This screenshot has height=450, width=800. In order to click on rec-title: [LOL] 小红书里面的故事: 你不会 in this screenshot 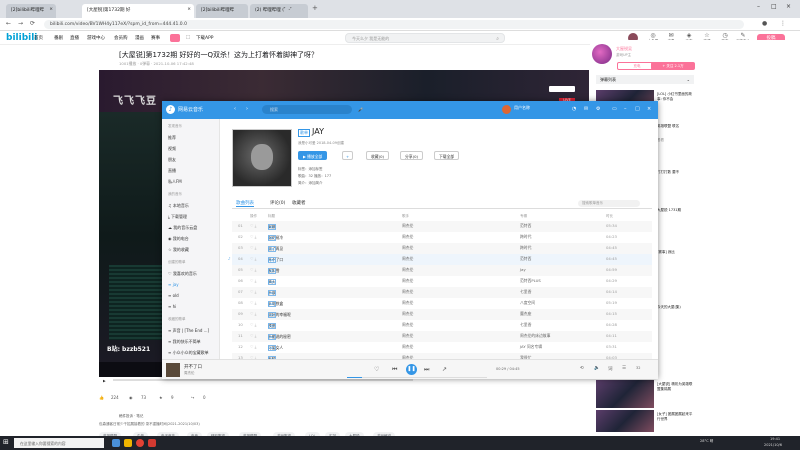, I will do `click(676, 97)`.